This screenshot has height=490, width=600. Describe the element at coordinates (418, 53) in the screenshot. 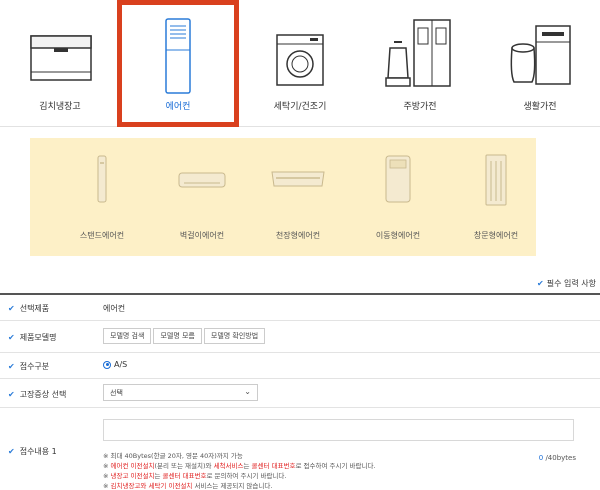

I see `kitchen-appliance-icon` at that location.